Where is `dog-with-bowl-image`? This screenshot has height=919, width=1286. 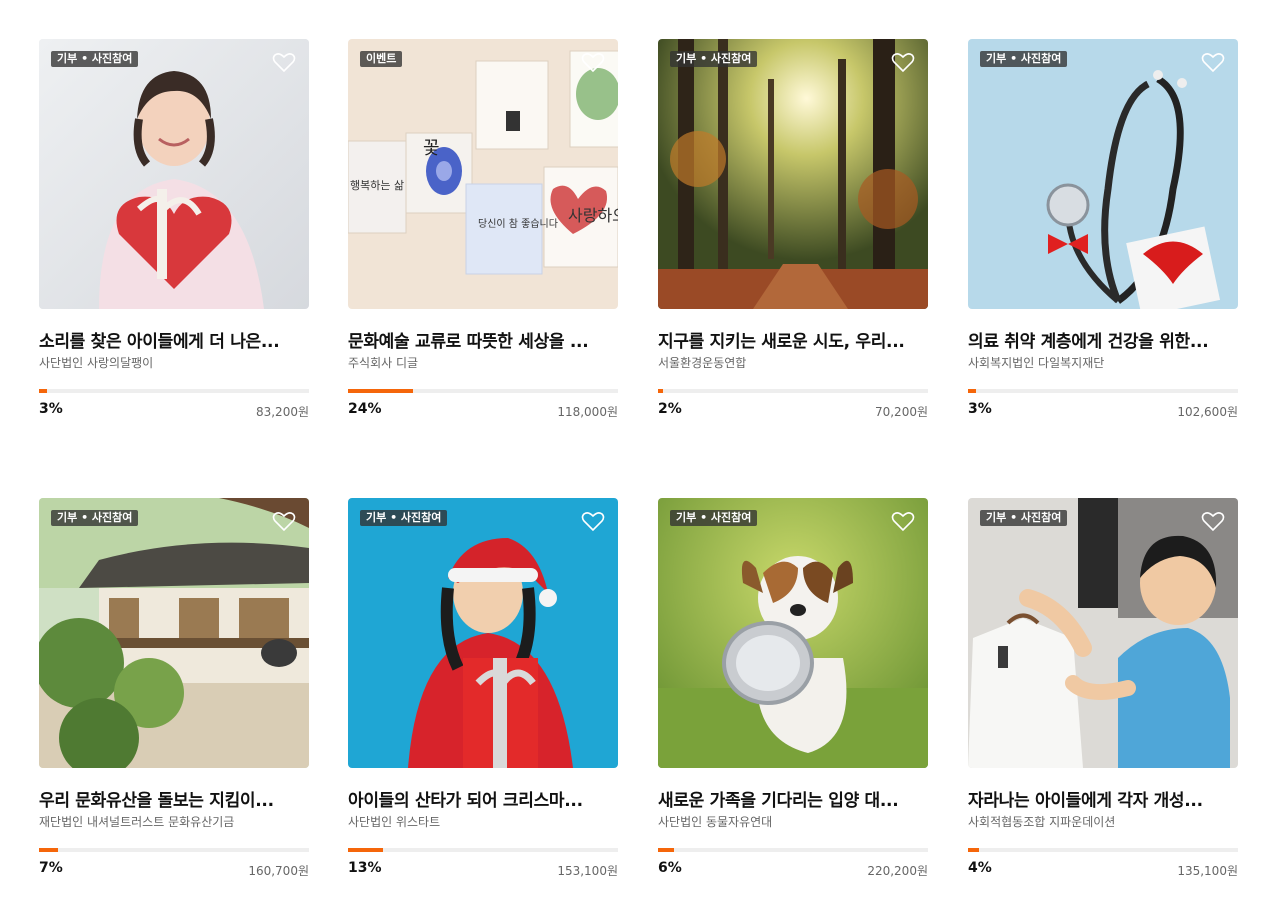 dog-with-bowl-image is located at coordinates (793, 633).